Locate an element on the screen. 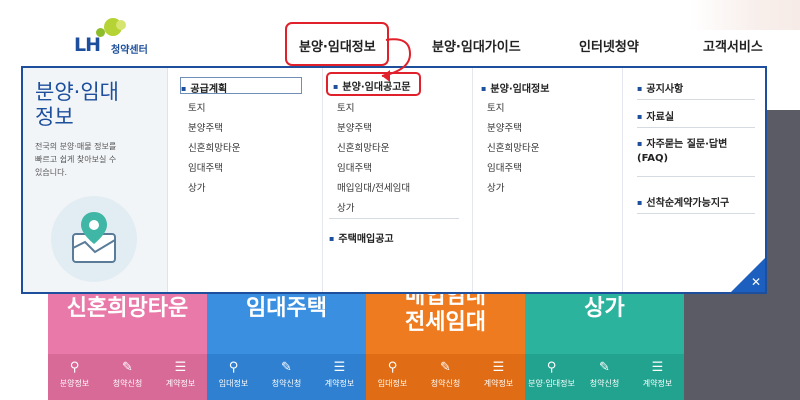  logo-circle-icon is located at coordinates (121, 25).